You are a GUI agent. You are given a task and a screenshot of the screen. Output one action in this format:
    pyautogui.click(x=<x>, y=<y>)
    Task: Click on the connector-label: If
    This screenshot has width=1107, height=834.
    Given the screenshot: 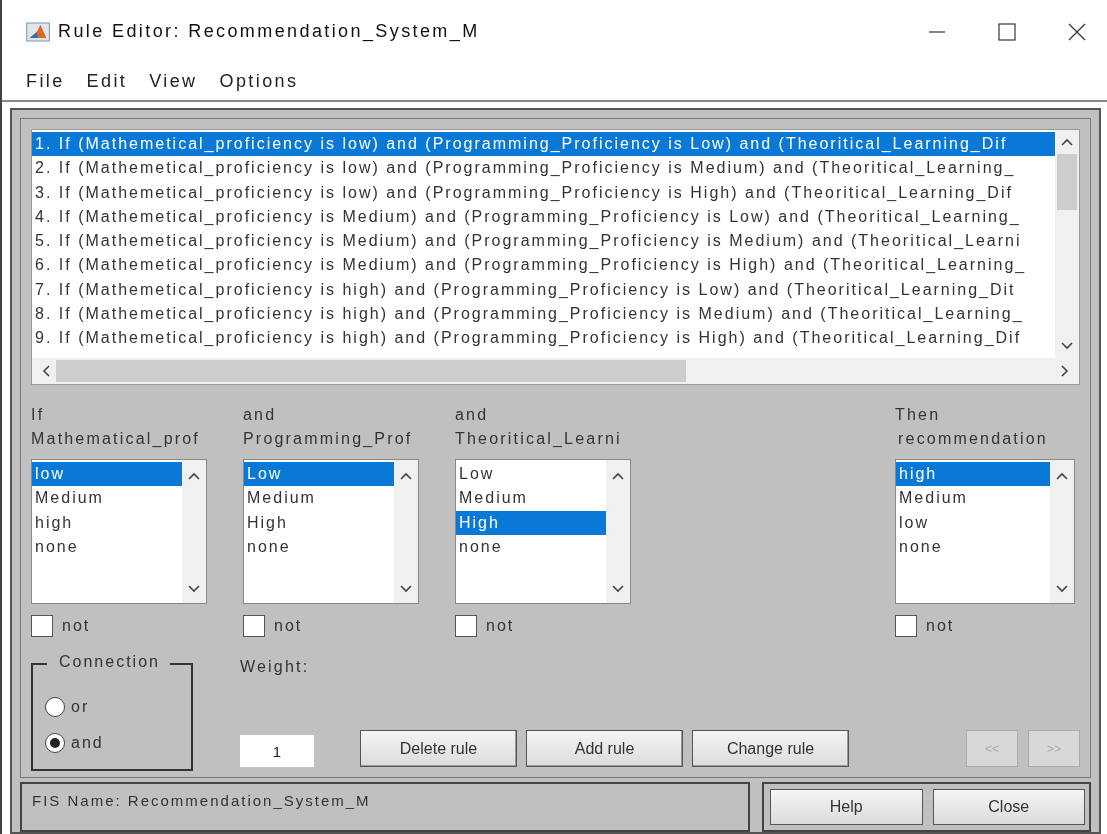 What is the action you would take?
    pyautogui.click(x=38, y=415)
    